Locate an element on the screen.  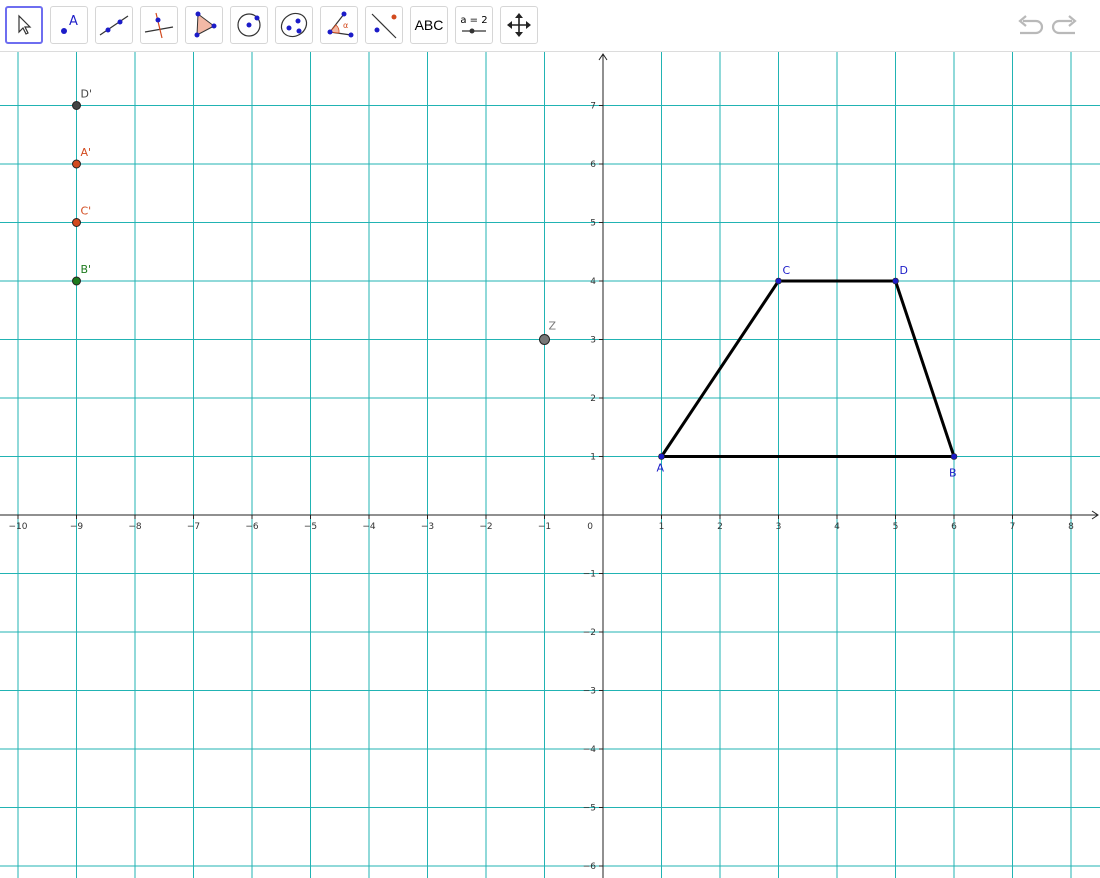
undo-button is located at coordinates (1029, 26).